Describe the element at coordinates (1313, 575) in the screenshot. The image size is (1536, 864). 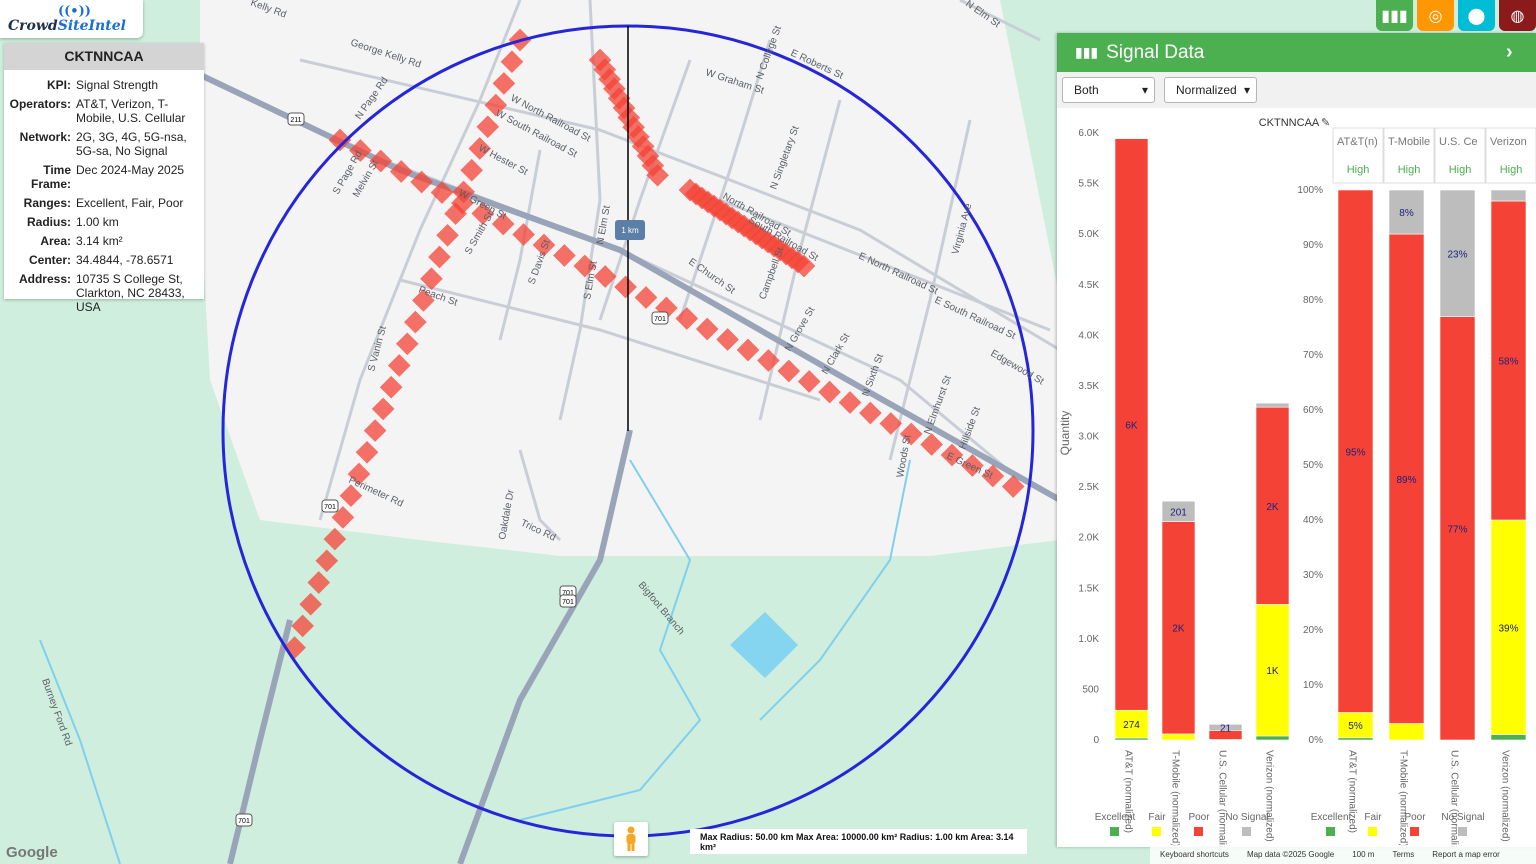
I see `y-tick-label: 30%` at that location.